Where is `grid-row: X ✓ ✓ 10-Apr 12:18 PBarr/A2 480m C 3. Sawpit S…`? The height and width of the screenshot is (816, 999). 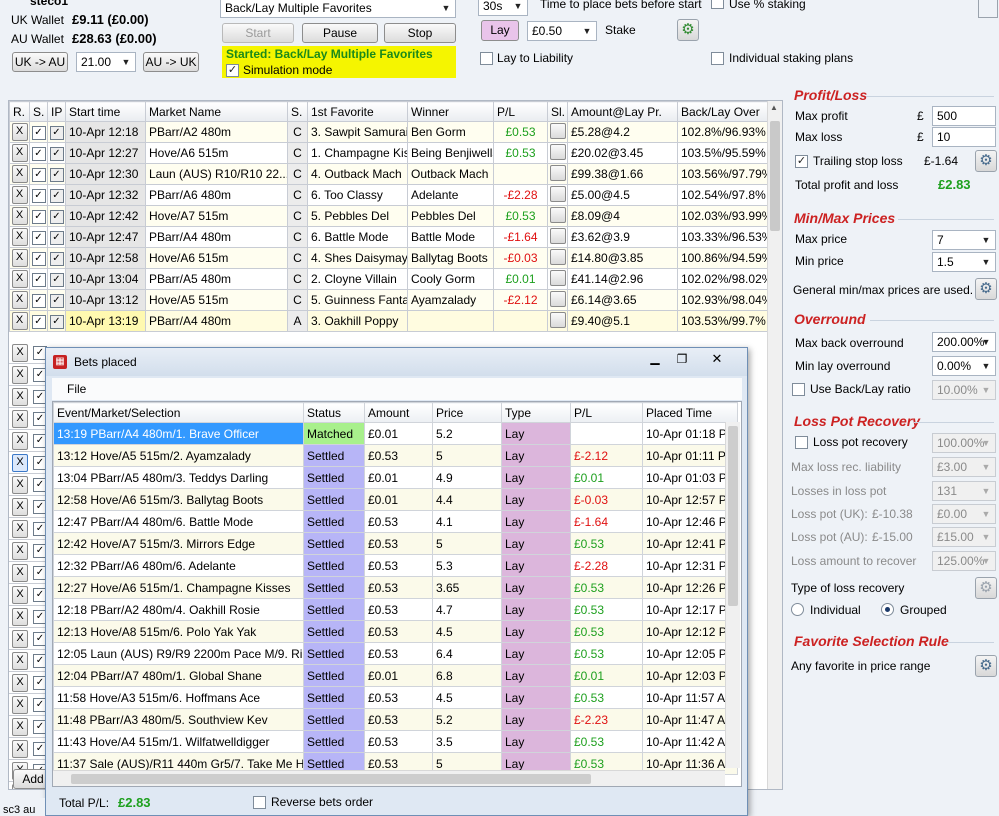
grid-row: X ✓ ✓ 10-Apr 12:18 PBarr/A2 480m C 3. Sawpit S… is located at coordinates (388, 132).